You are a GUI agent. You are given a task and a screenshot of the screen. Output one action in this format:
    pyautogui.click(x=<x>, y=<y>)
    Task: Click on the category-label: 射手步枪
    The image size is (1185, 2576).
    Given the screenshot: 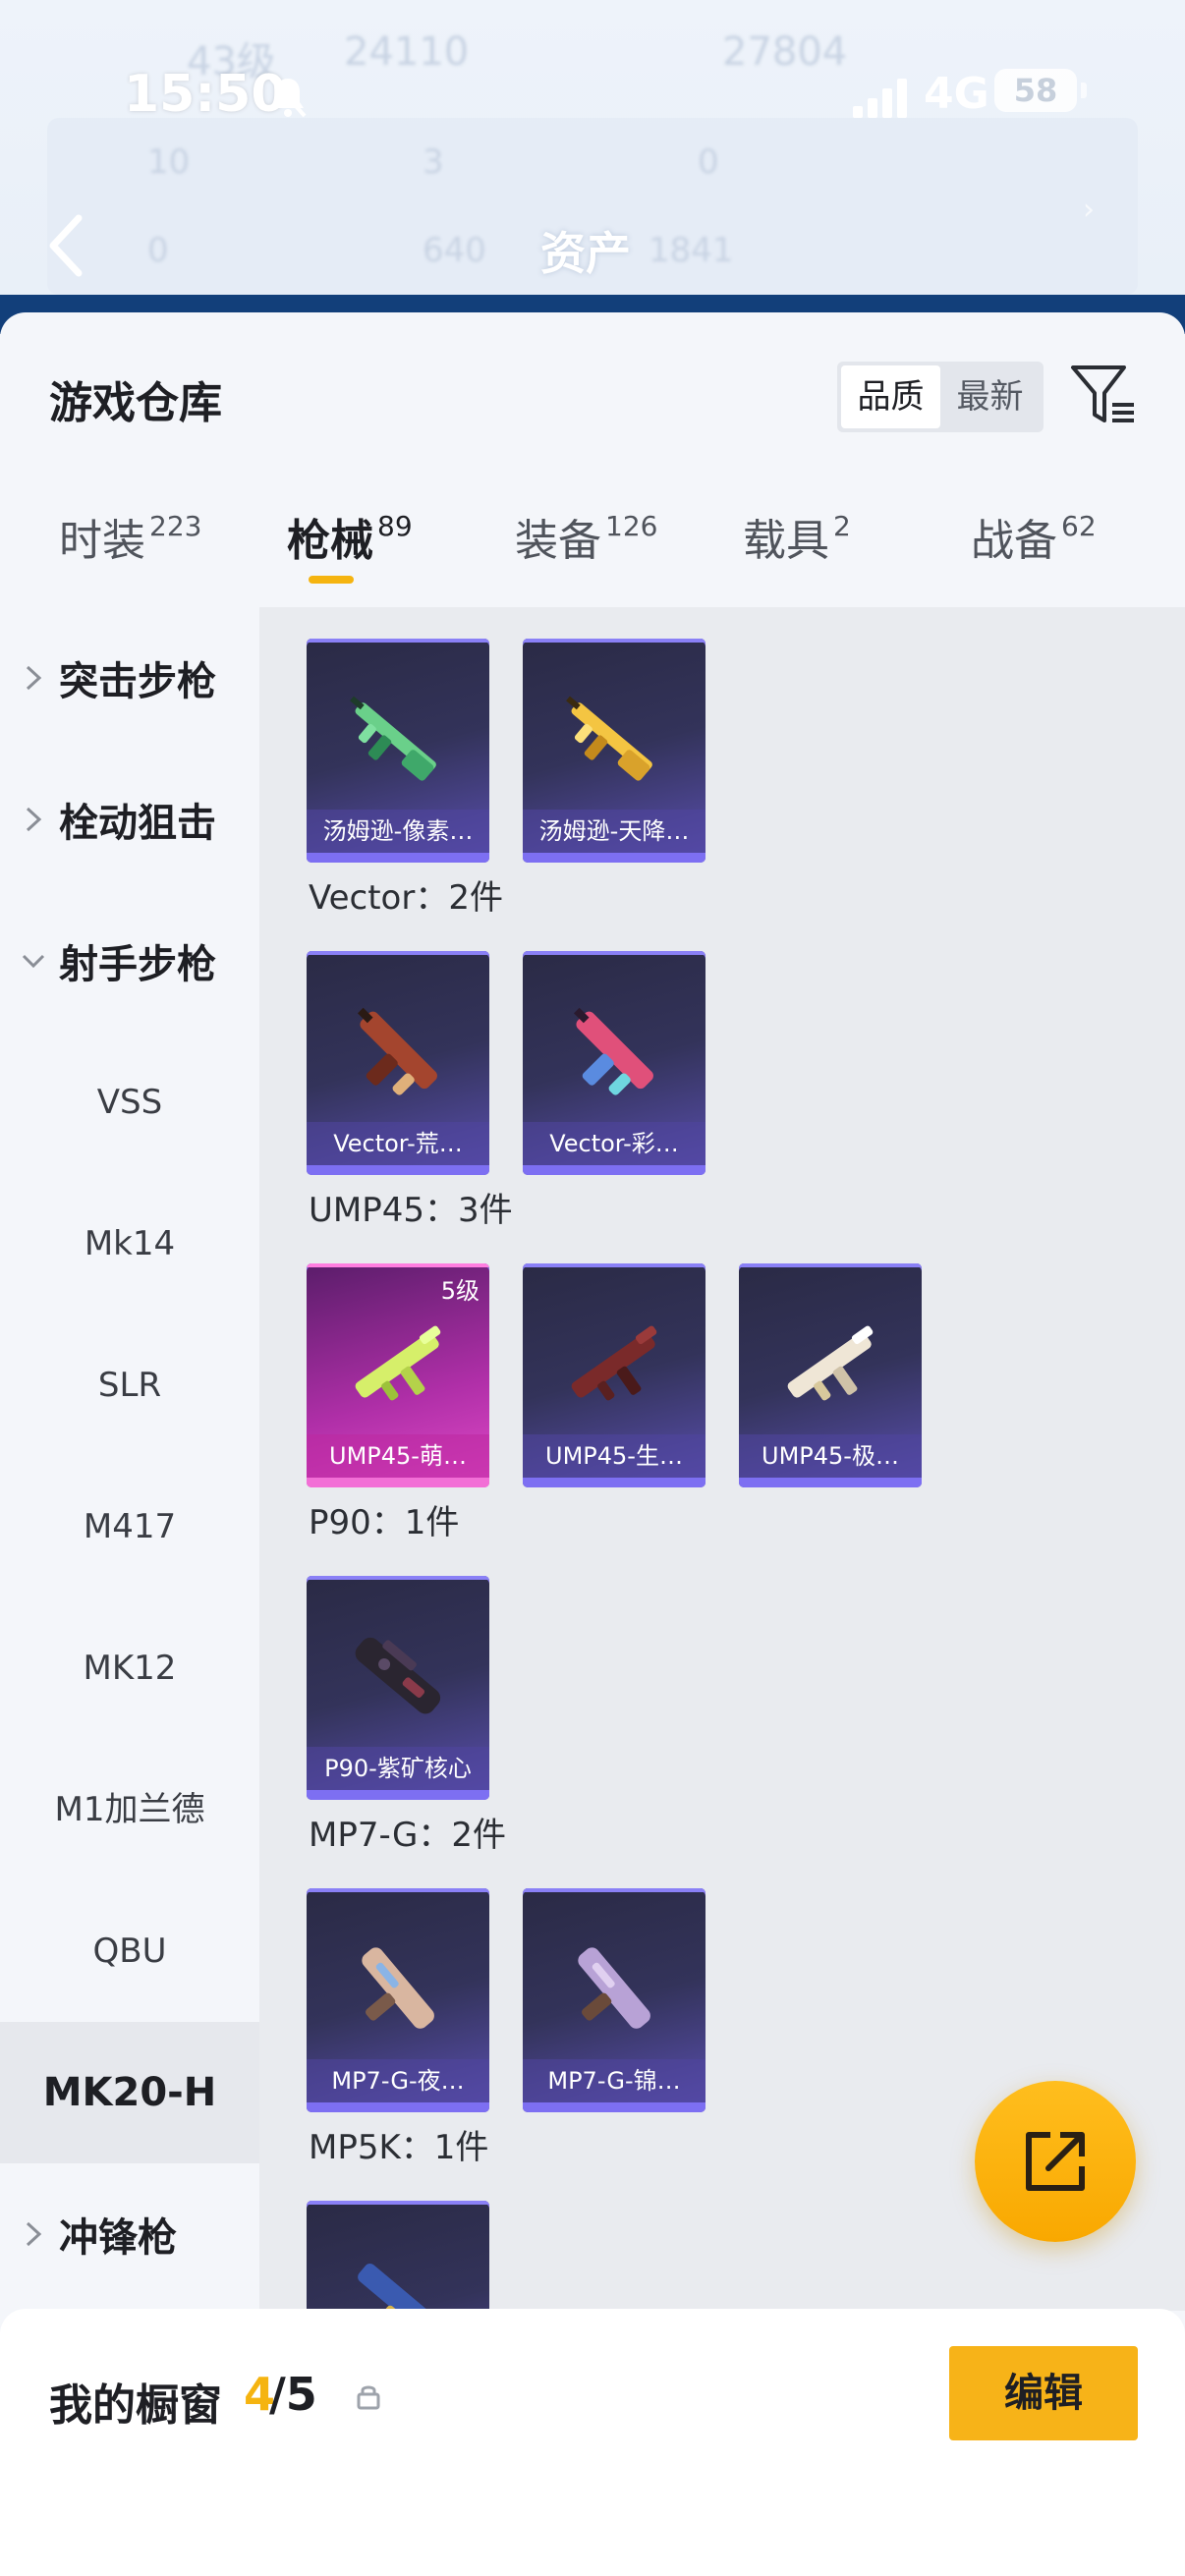 What is the action you would take?
    pyautogui.click(x=137, y=964)
    